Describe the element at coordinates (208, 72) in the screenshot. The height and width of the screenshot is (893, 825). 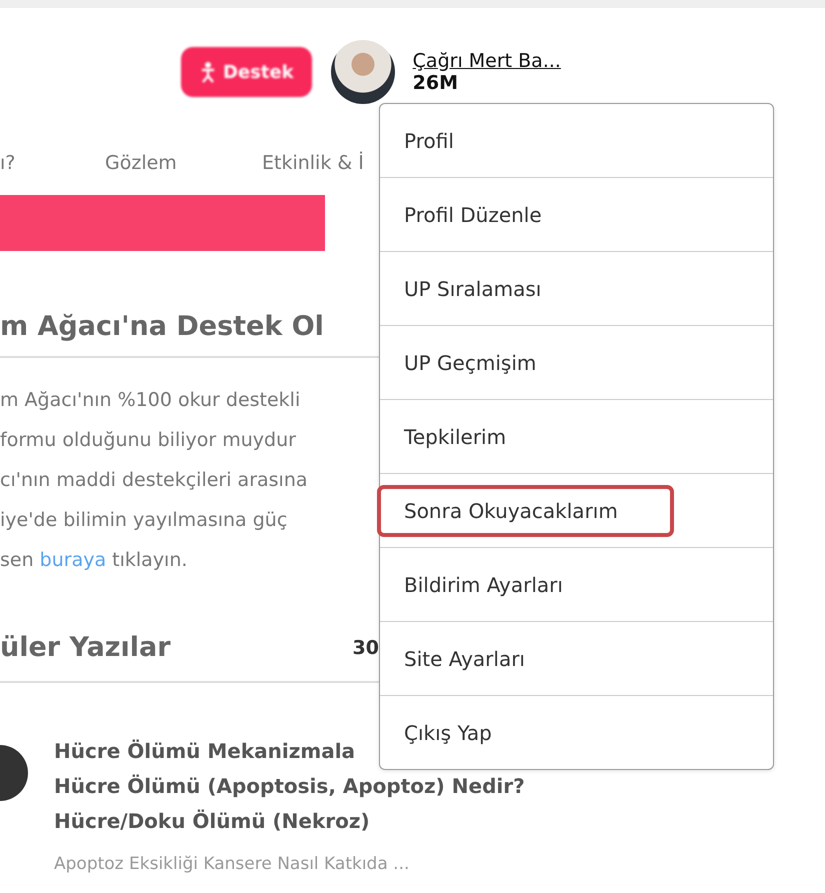
I see `figure-icon` at that location.